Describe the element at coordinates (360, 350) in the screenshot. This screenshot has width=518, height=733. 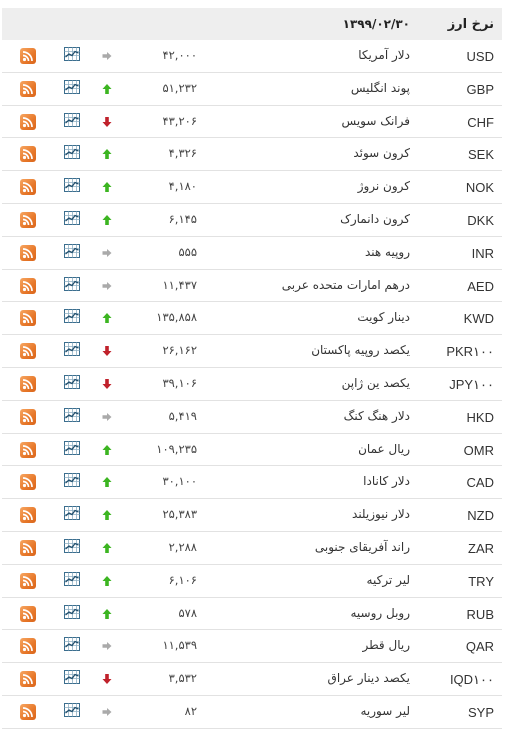
I see `currency-name: یکصد روپیه پاکستان` at that location.